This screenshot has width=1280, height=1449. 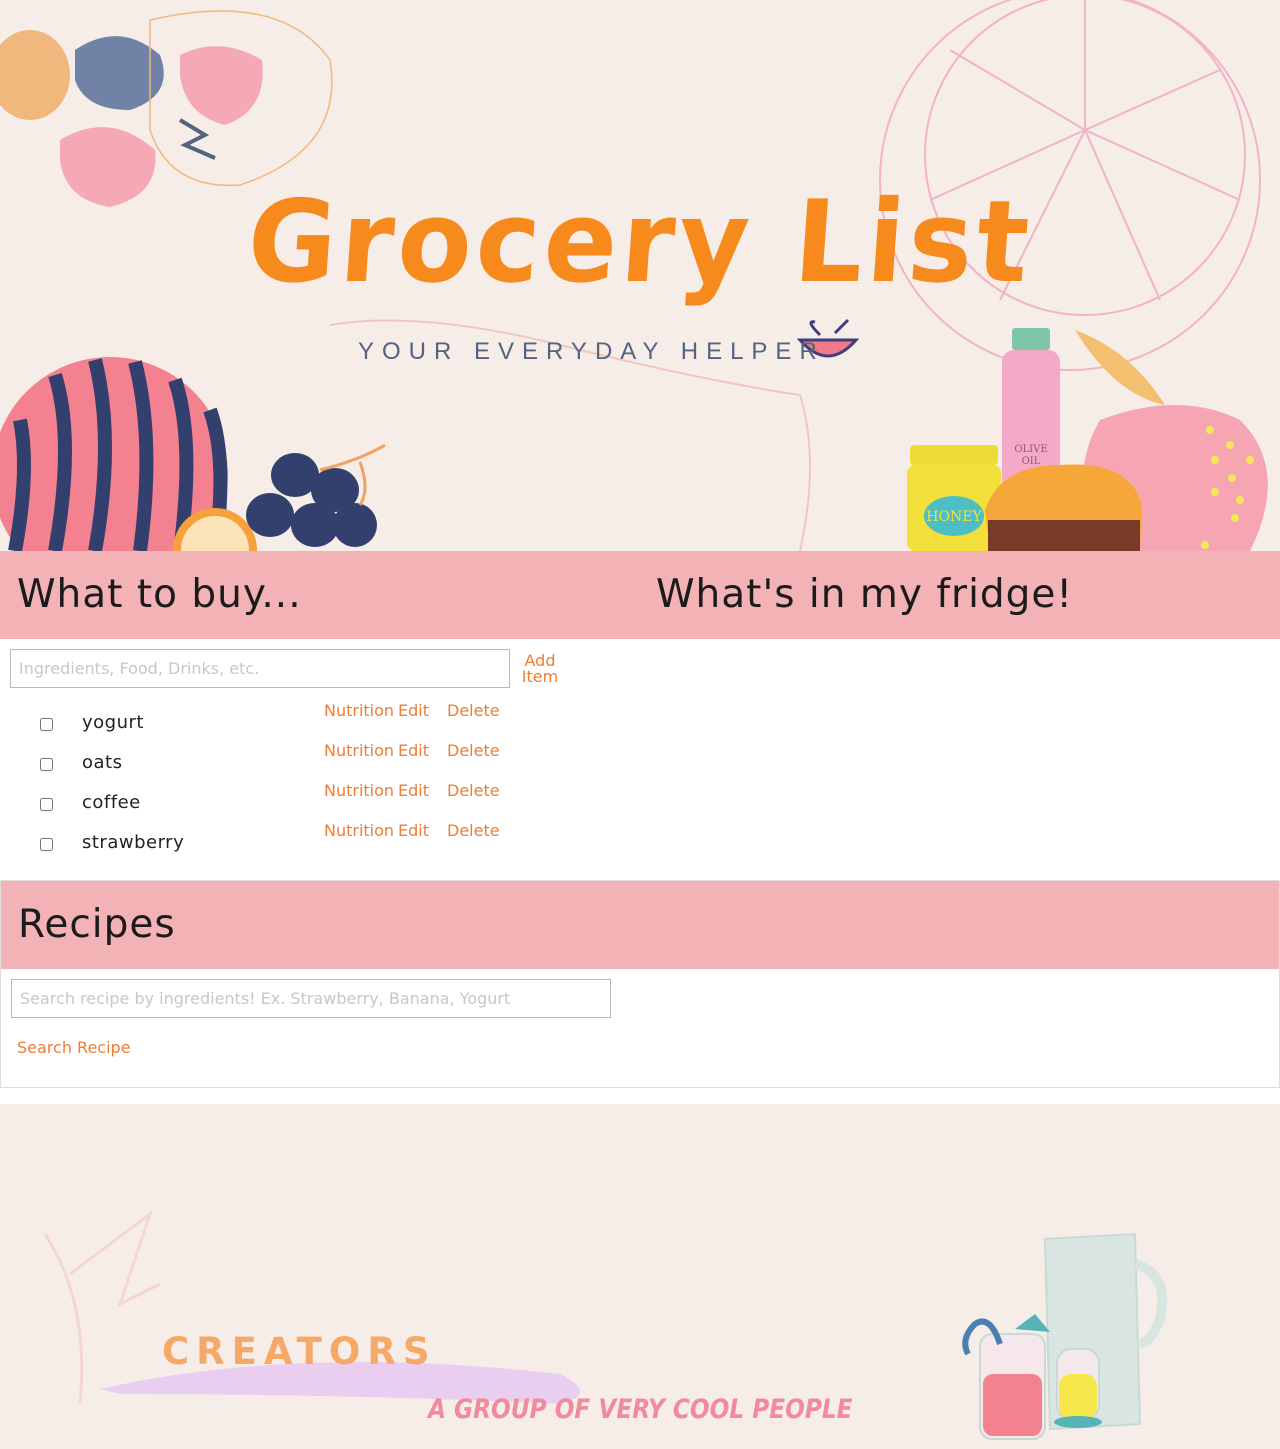 I want to click on strawberry-pink, so click(x=221, y=85).